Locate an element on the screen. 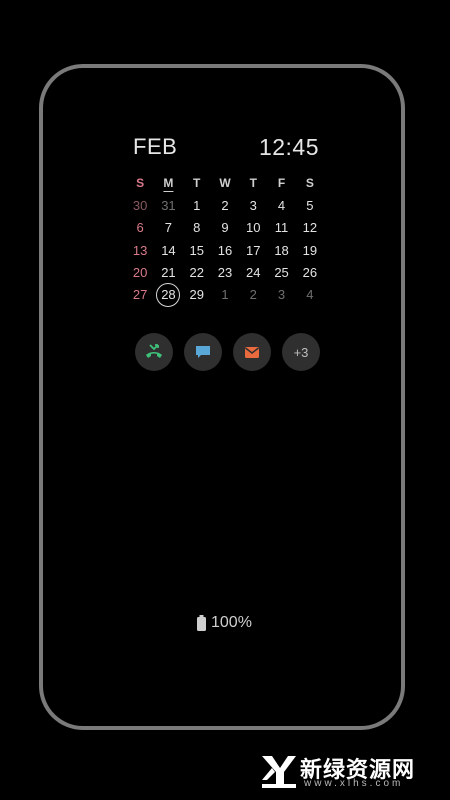 This screenshot has height=800, width=450. missed-call-icon is located at coordinates (154, 351).